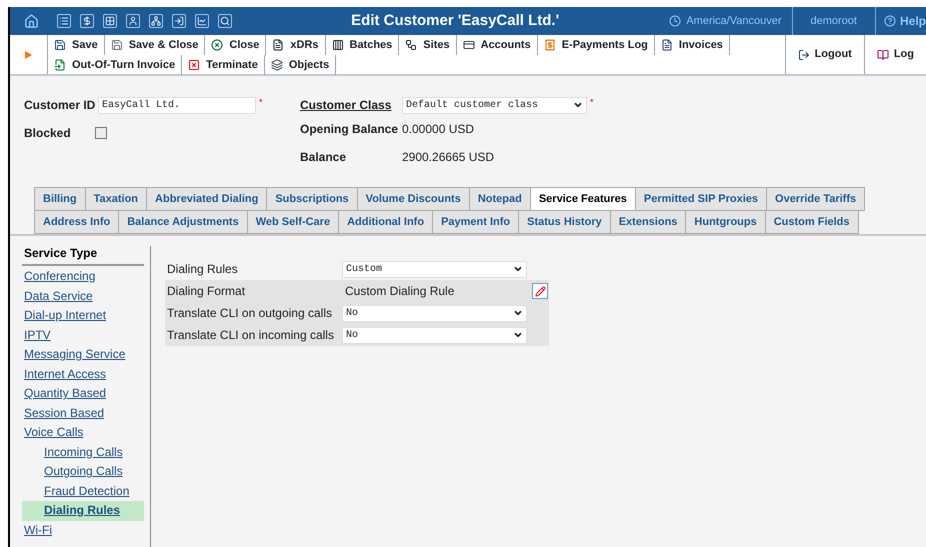 This screenshot has height=547, width=926. I want to click on toolbar-button: Terminate, so click(223, 65).